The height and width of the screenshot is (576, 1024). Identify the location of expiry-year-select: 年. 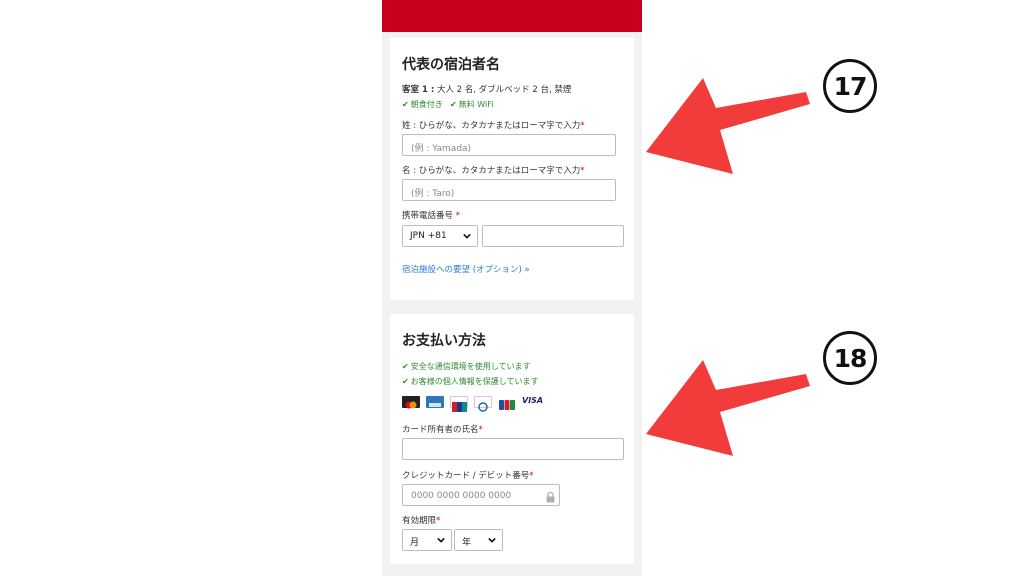
(478, 540).